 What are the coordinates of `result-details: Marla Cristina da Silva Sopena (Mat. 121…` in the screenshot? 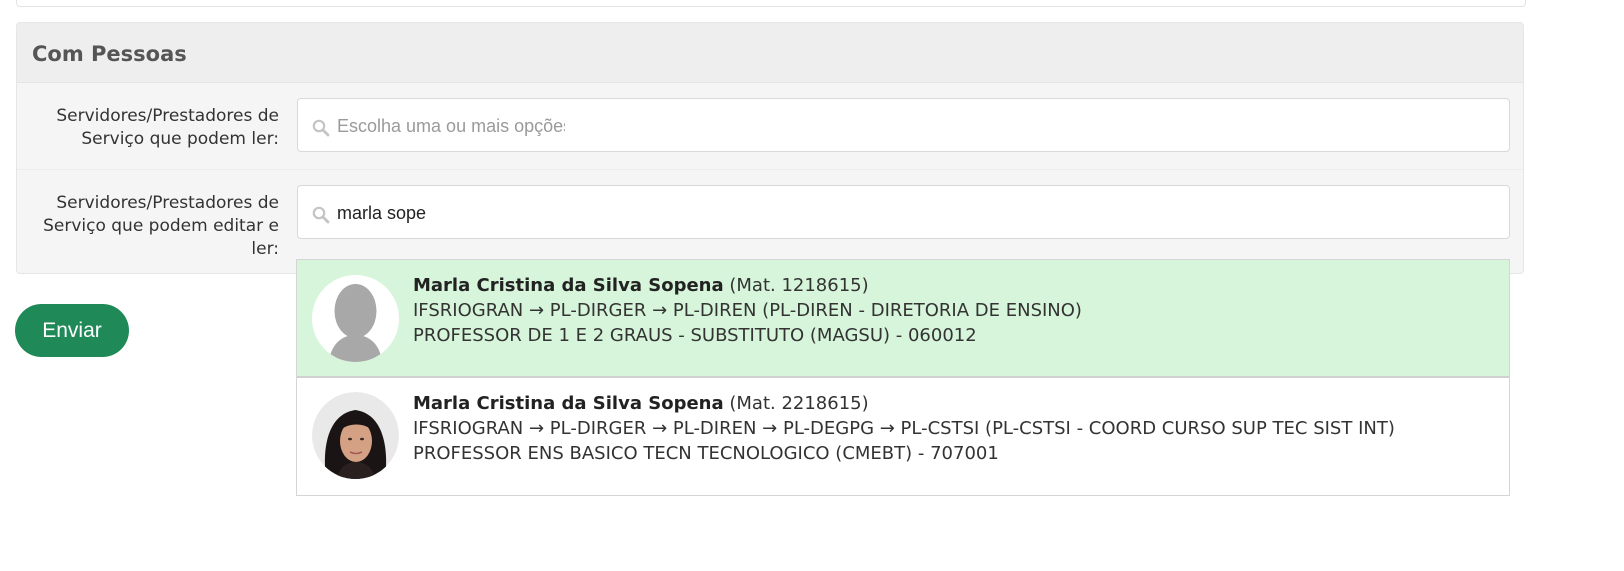 It's located at (747, 310).